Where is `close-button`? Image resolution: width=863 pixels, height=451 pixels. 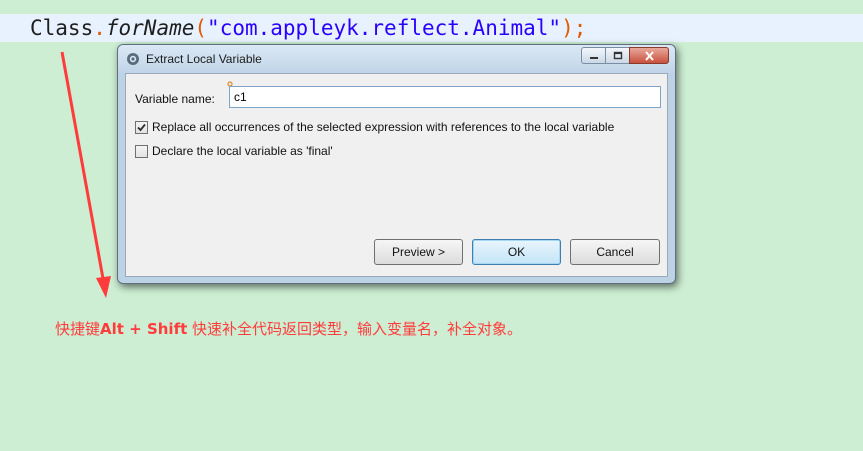 close-button is located at coordinates (649, 55).